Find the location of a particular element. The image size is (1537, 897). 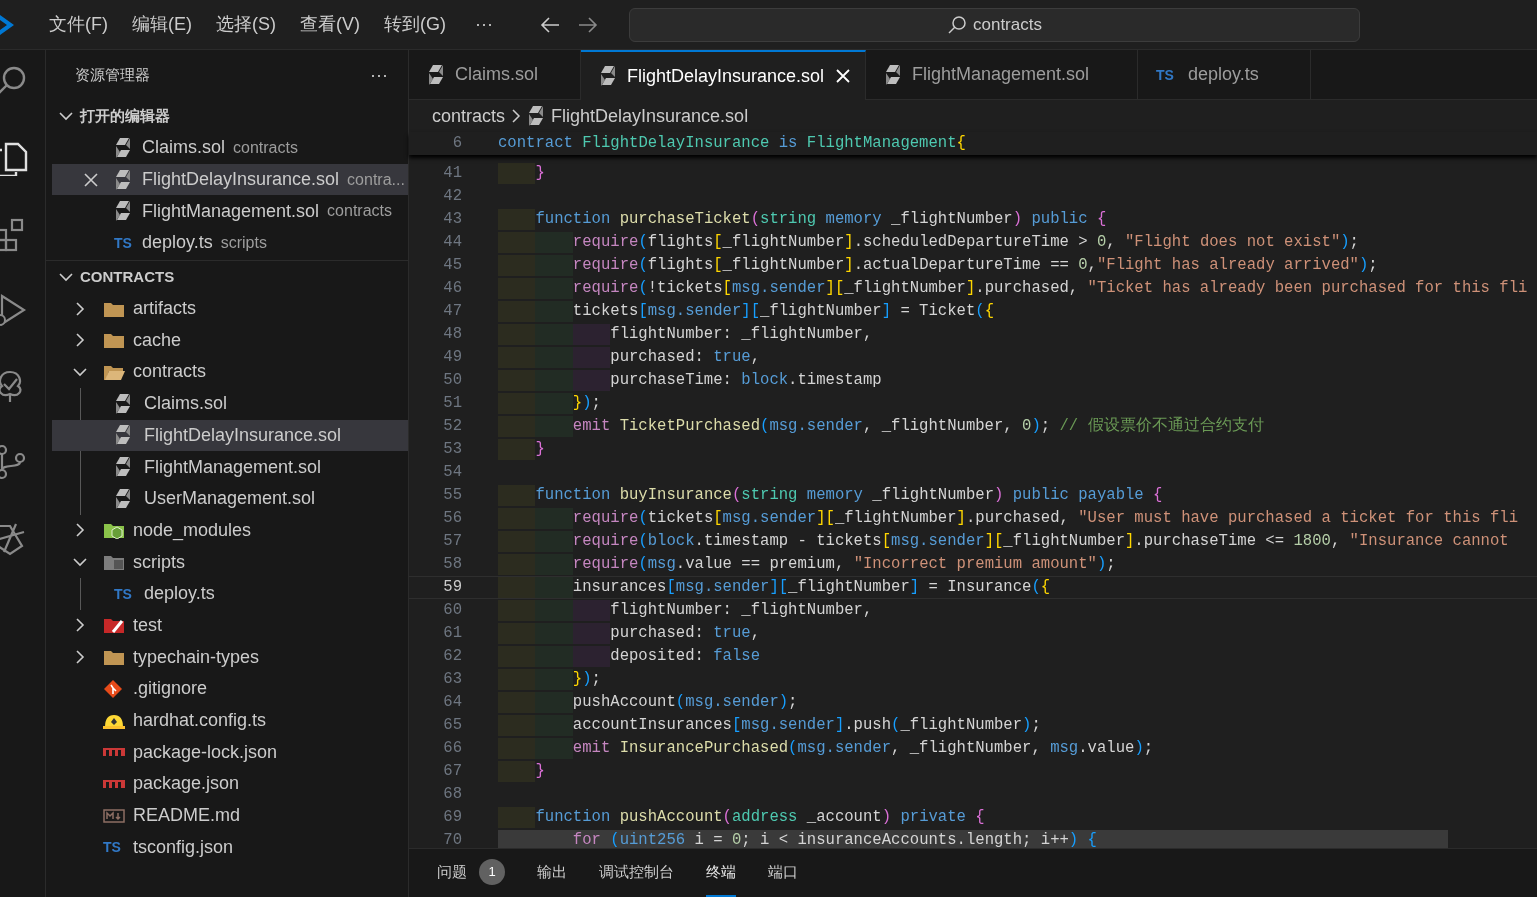

line-number: 67 is located at coordinates (452, 771).